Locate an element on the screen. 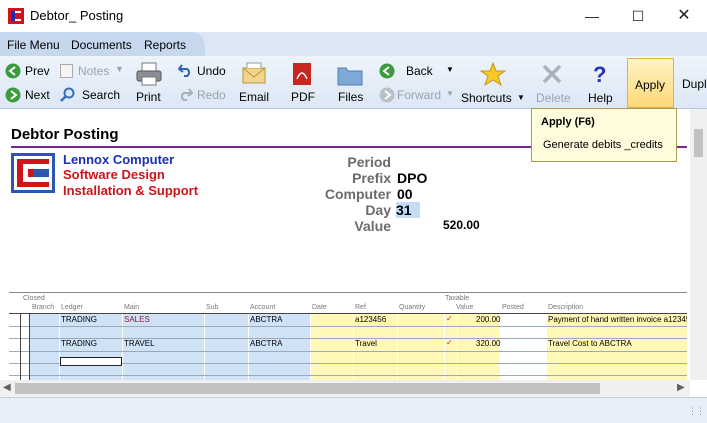 The height and width of the screenshot is (423, 707). cell-value: 200.00 is located at coordinates (488, 319).